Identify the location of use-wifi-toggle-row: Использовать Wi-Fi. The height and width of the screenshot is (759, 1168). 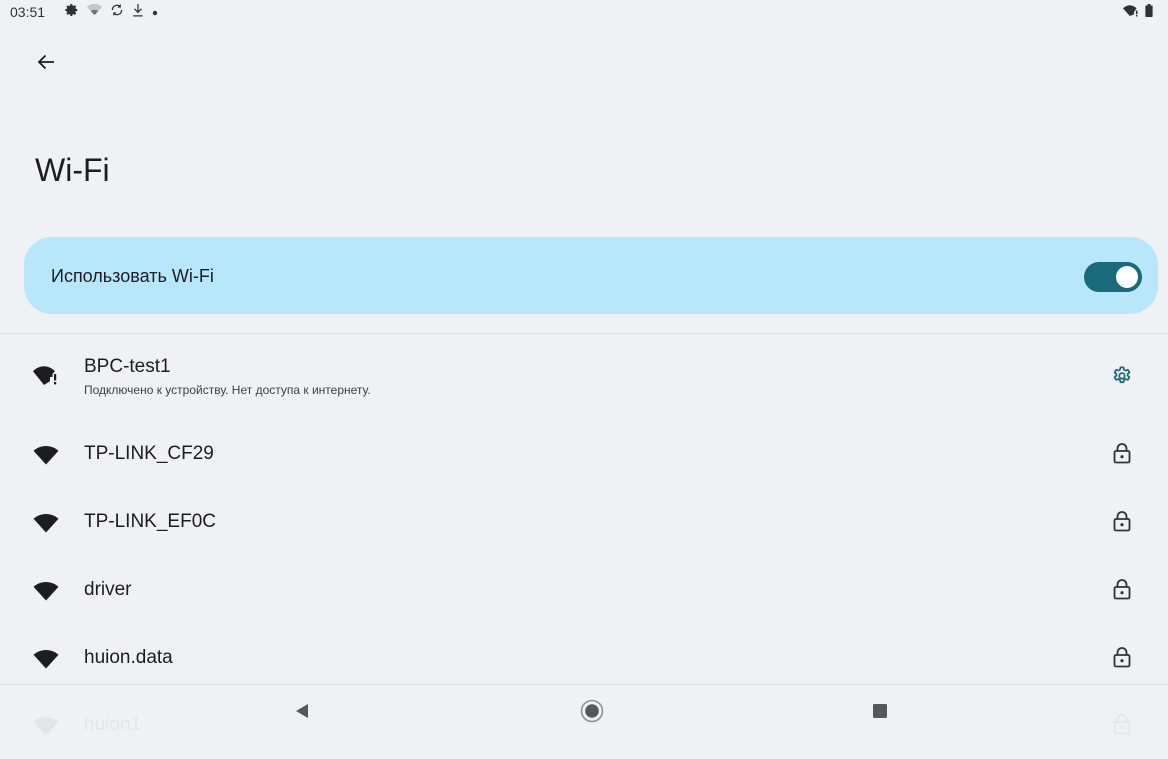
(591, 275).